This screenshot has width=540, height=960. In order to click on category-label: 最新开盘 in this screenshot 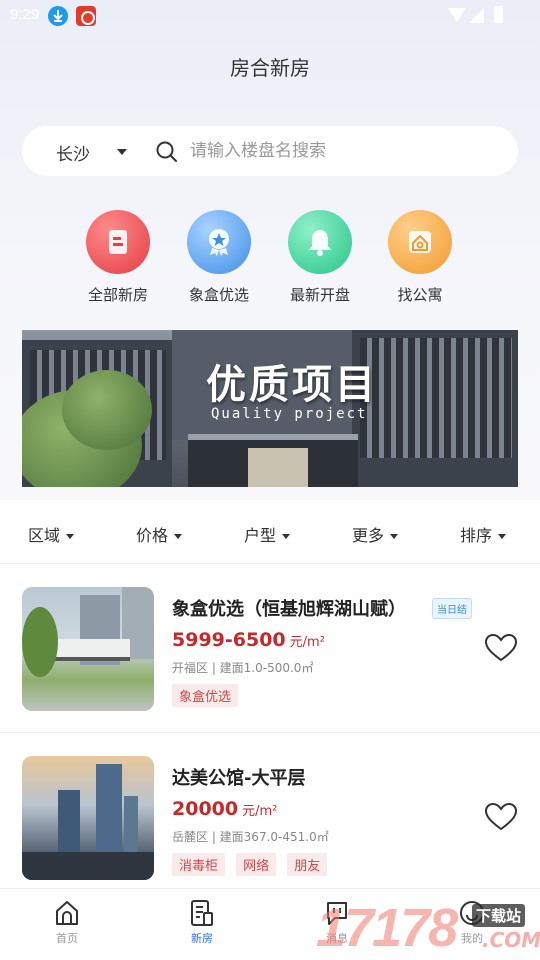, I will do `click(319, 295)`.